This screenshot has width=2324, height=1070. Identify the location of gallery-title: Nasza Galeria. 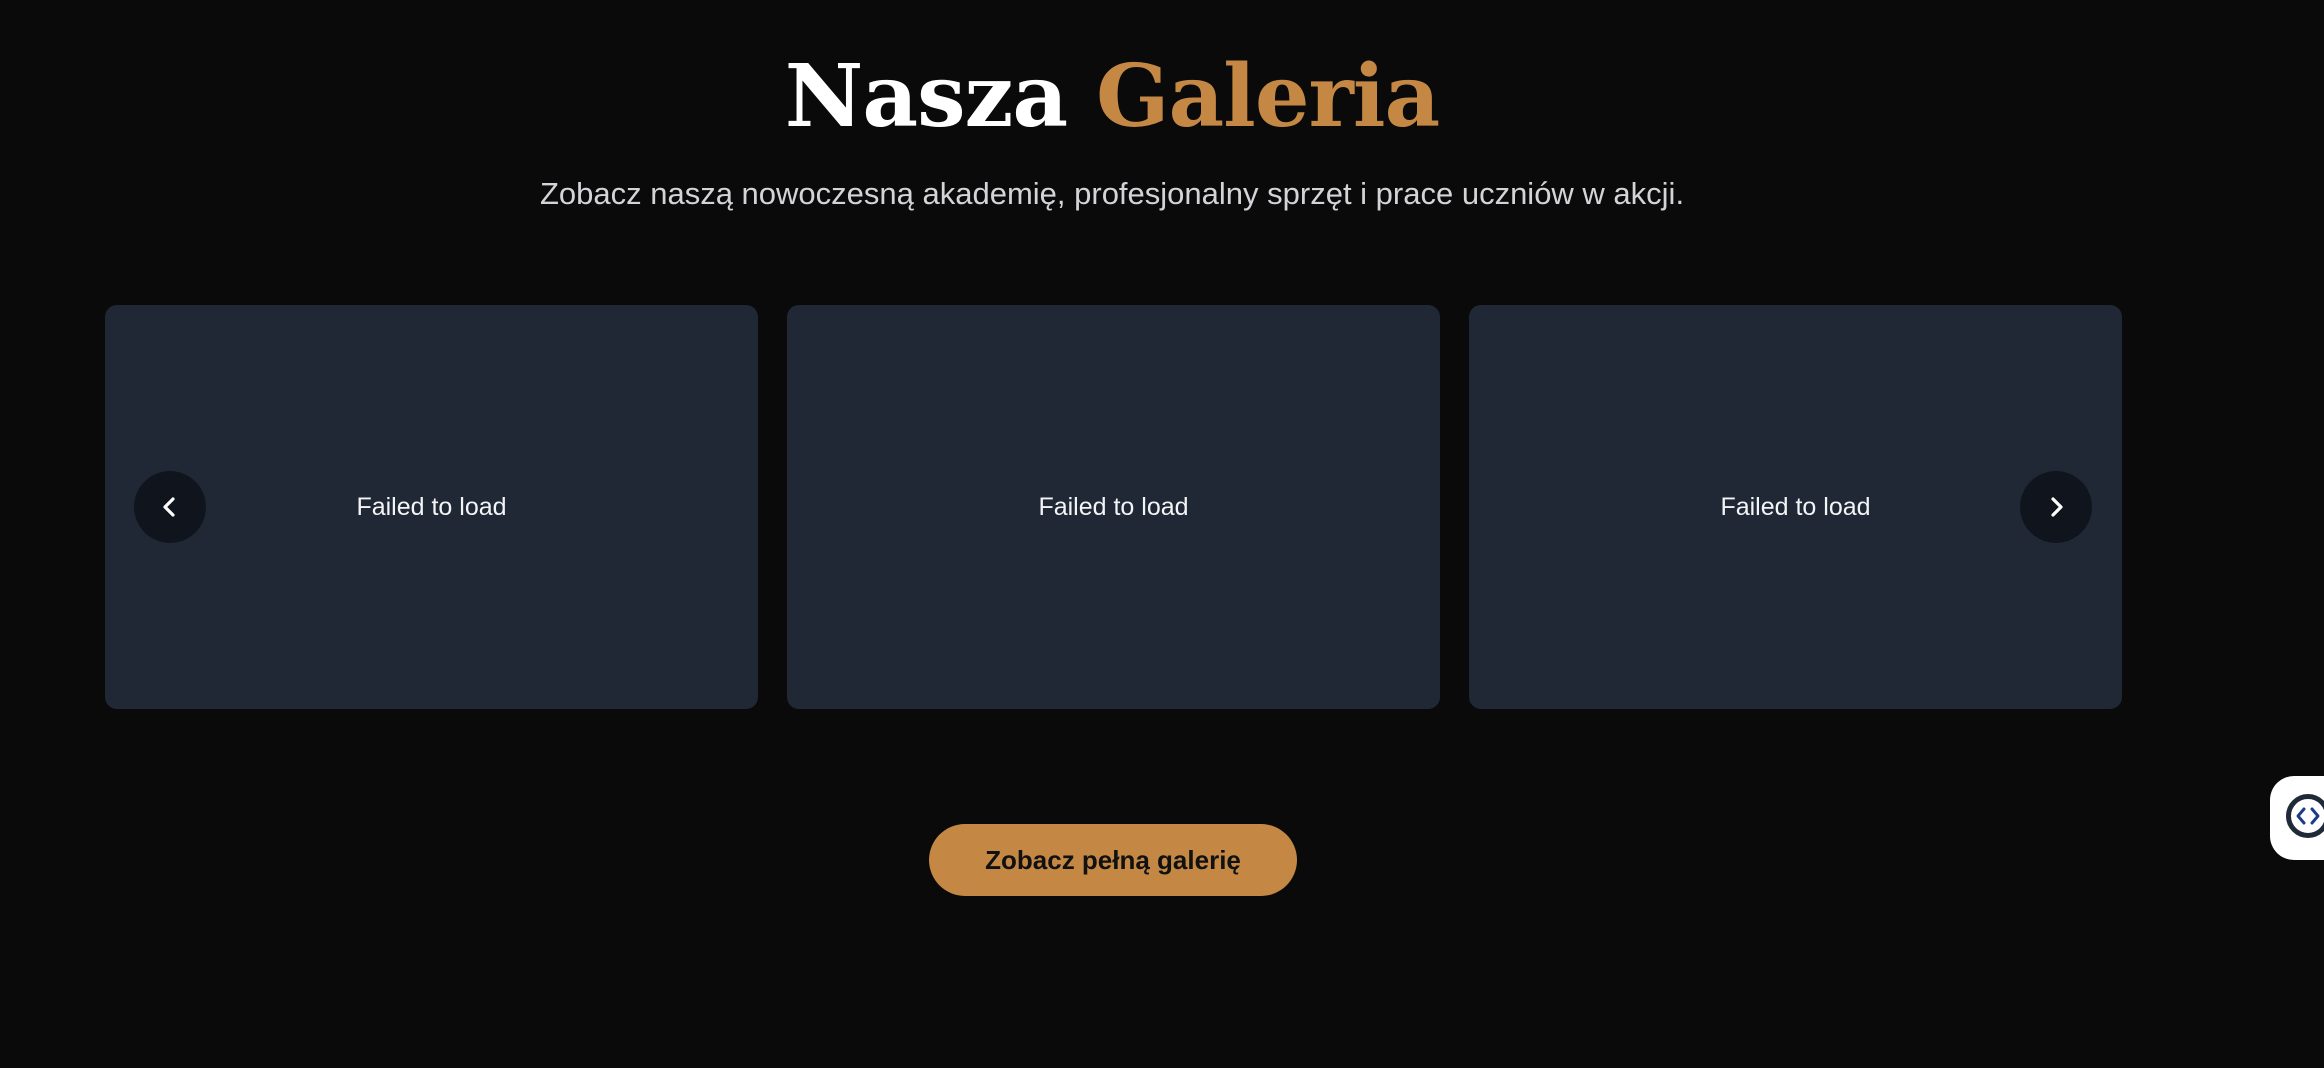
(1112, 97).